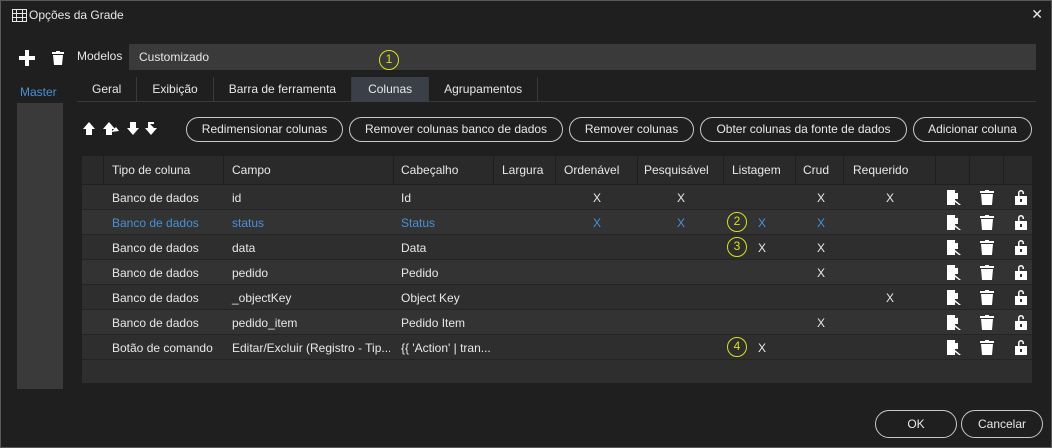 Image resolution: width=1052 pixels, height=448 pixels. Describe the element at coordinates (803, 129) in the screenshot. I see `fetch-columns-button: Obter colunas da fonte de dados` at that location.